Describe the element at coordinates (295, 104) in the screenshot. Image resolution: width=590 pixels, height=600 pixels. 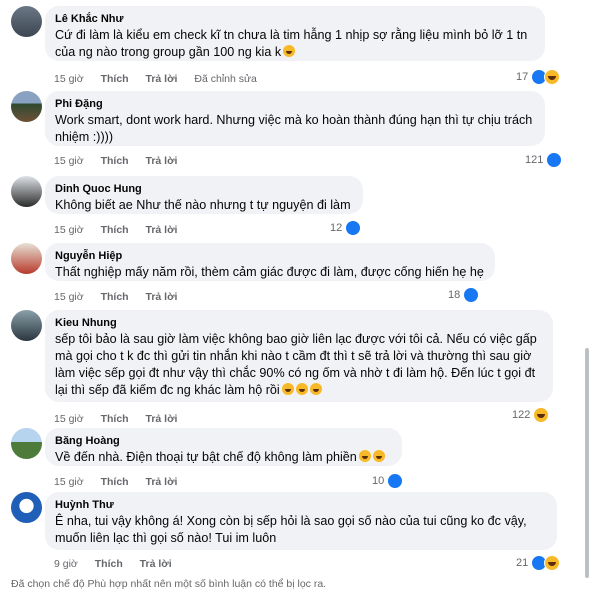
I see `comment-author: Phi Đặng` at that location.